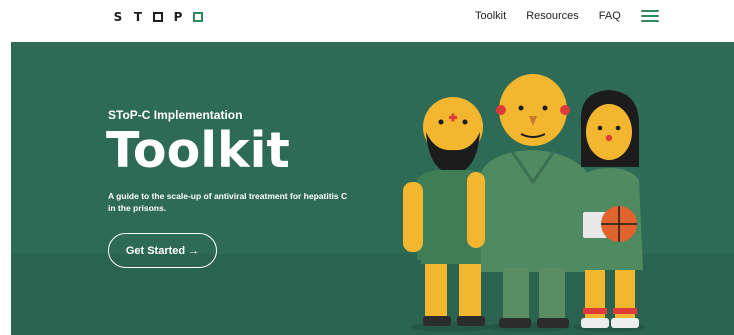  I want to click on logo-box-c, so click(198, 17).